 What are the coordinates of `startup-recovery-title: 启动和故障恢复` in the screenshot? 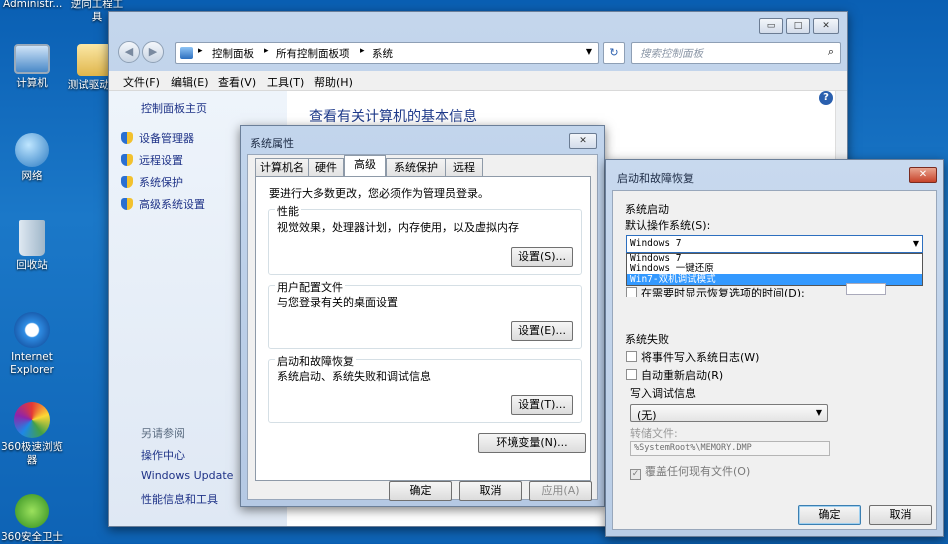 It's located at (315, 361).